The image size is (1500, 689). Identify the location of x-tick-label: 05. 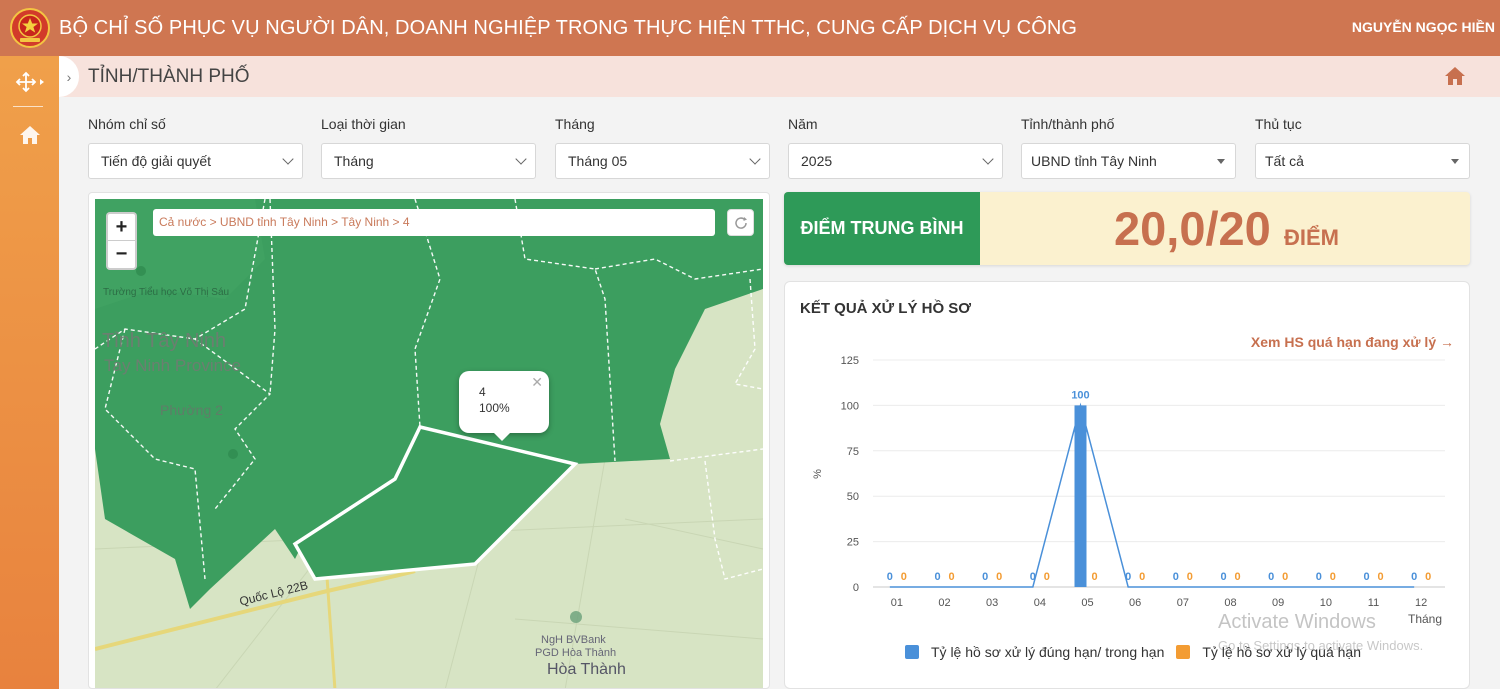
(1087, 603).